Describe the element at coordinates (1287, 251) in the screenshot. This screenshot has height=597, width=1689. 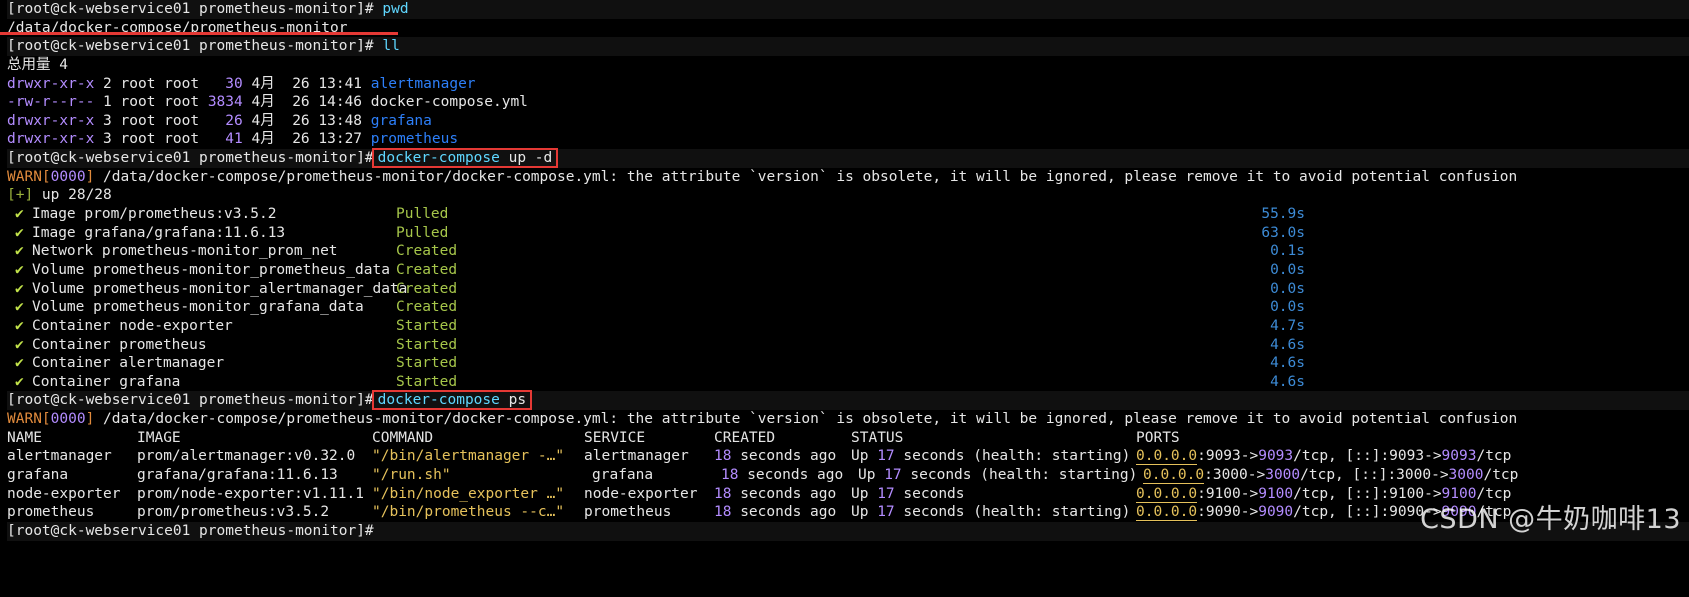
I see `item-duration: 0.1s` at that location.